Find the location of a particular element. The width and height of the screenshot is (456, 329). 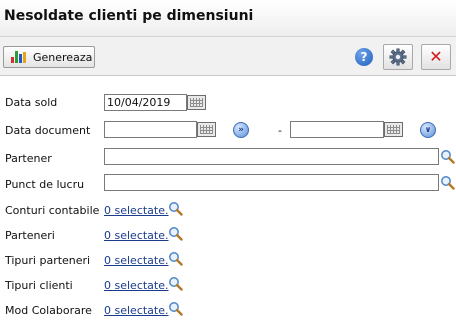

data-document-from-calendar-icon is located at coordinates (206, 129).